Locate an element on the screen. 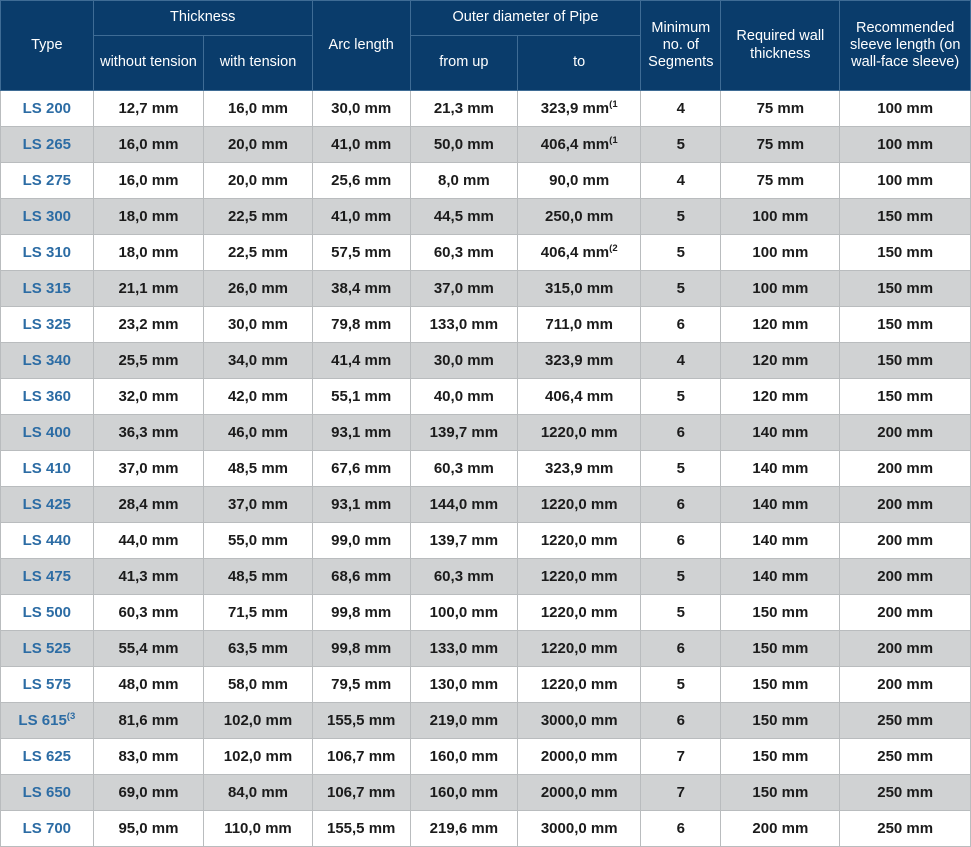  cell-with-tension: 46,0 mm is located at coordinates (258, 432).